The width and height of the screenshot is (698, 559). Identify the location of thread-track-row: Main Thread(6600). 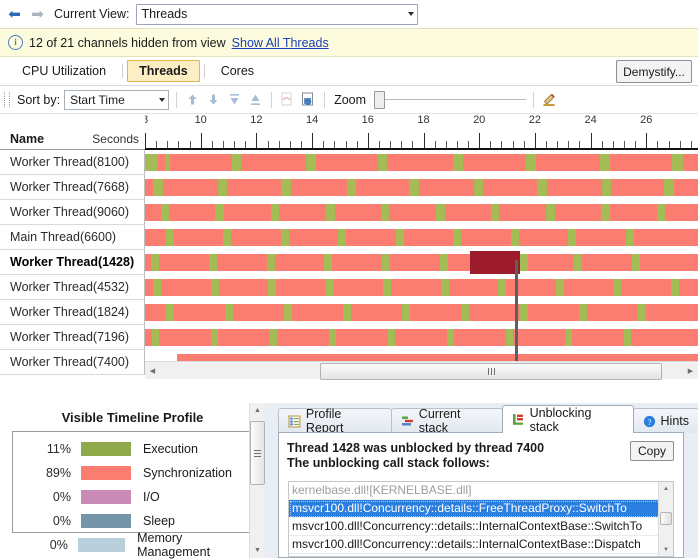
(349, 237).